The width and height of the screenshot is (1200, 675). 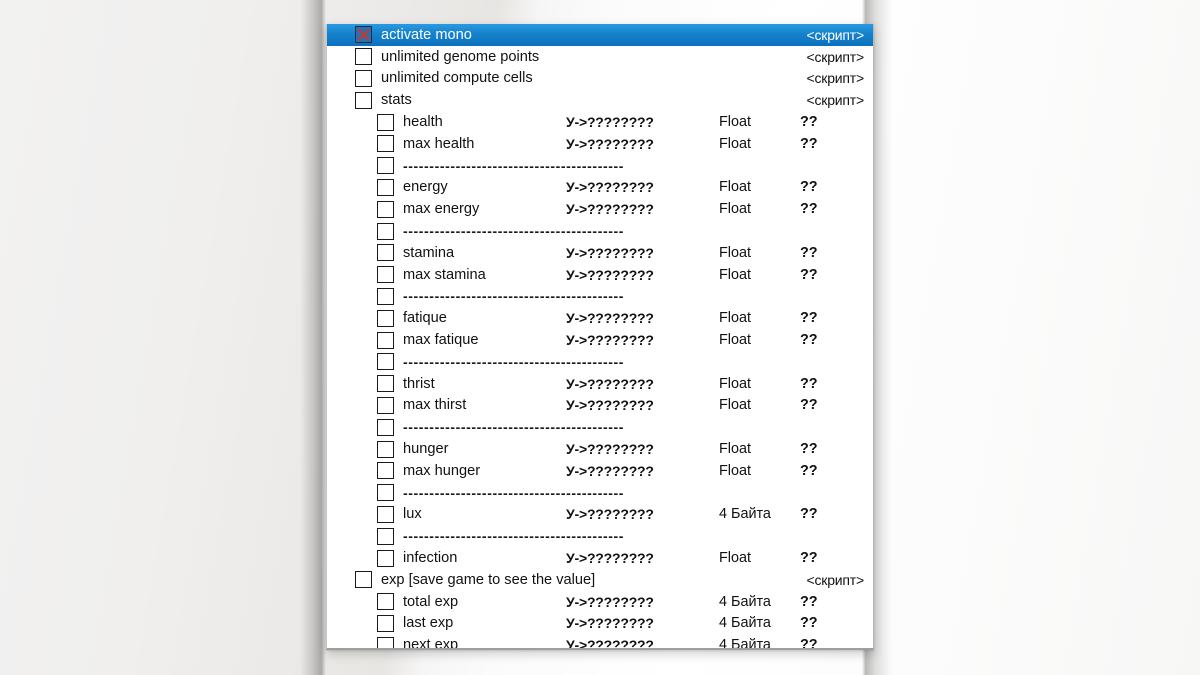 What do you see at coordinates (419, 383) in the screenshot?
I see `row-label: thrist` at bounding box center [419, 383].